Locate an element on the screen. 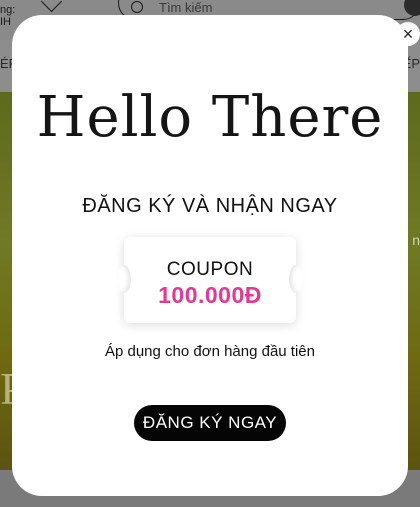  heart-icon is located at coordinates (51, 6).